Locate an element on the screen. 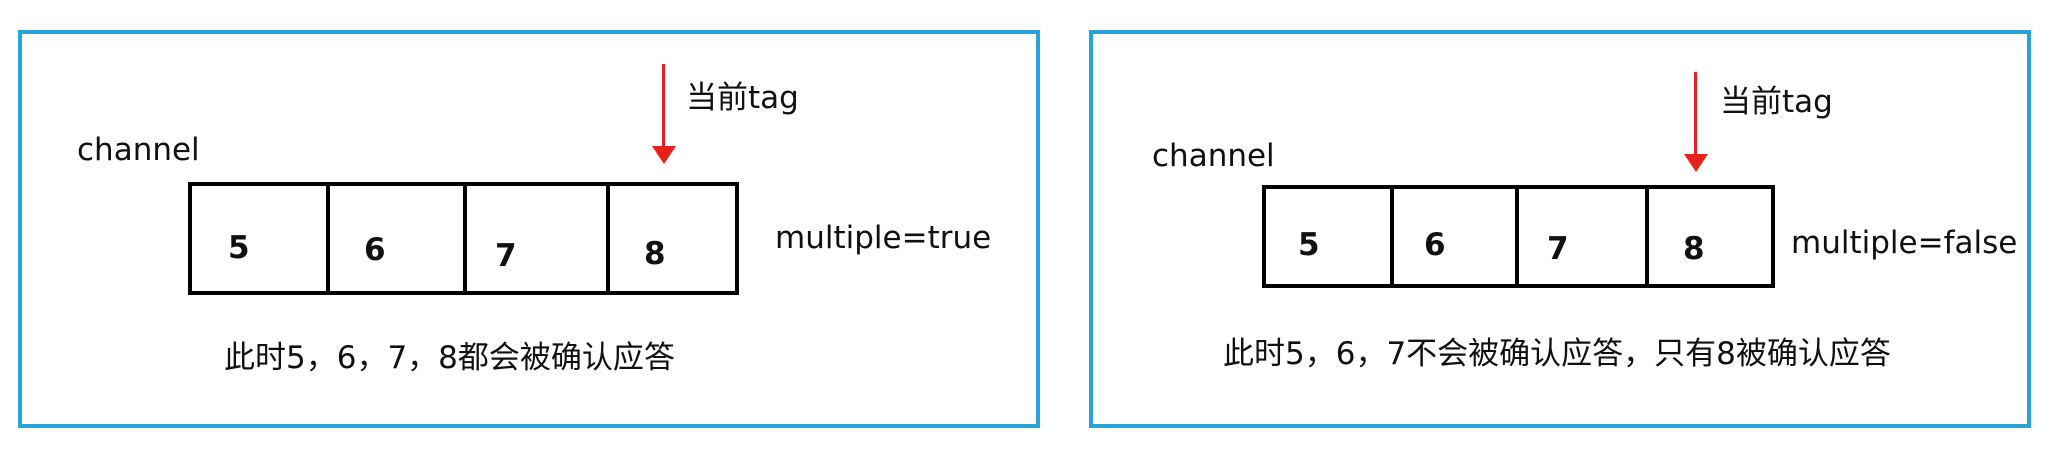 This screenshot has width=2054, height=456. multiple-flag-label: multiple=true is located at coordinates (883, 238).